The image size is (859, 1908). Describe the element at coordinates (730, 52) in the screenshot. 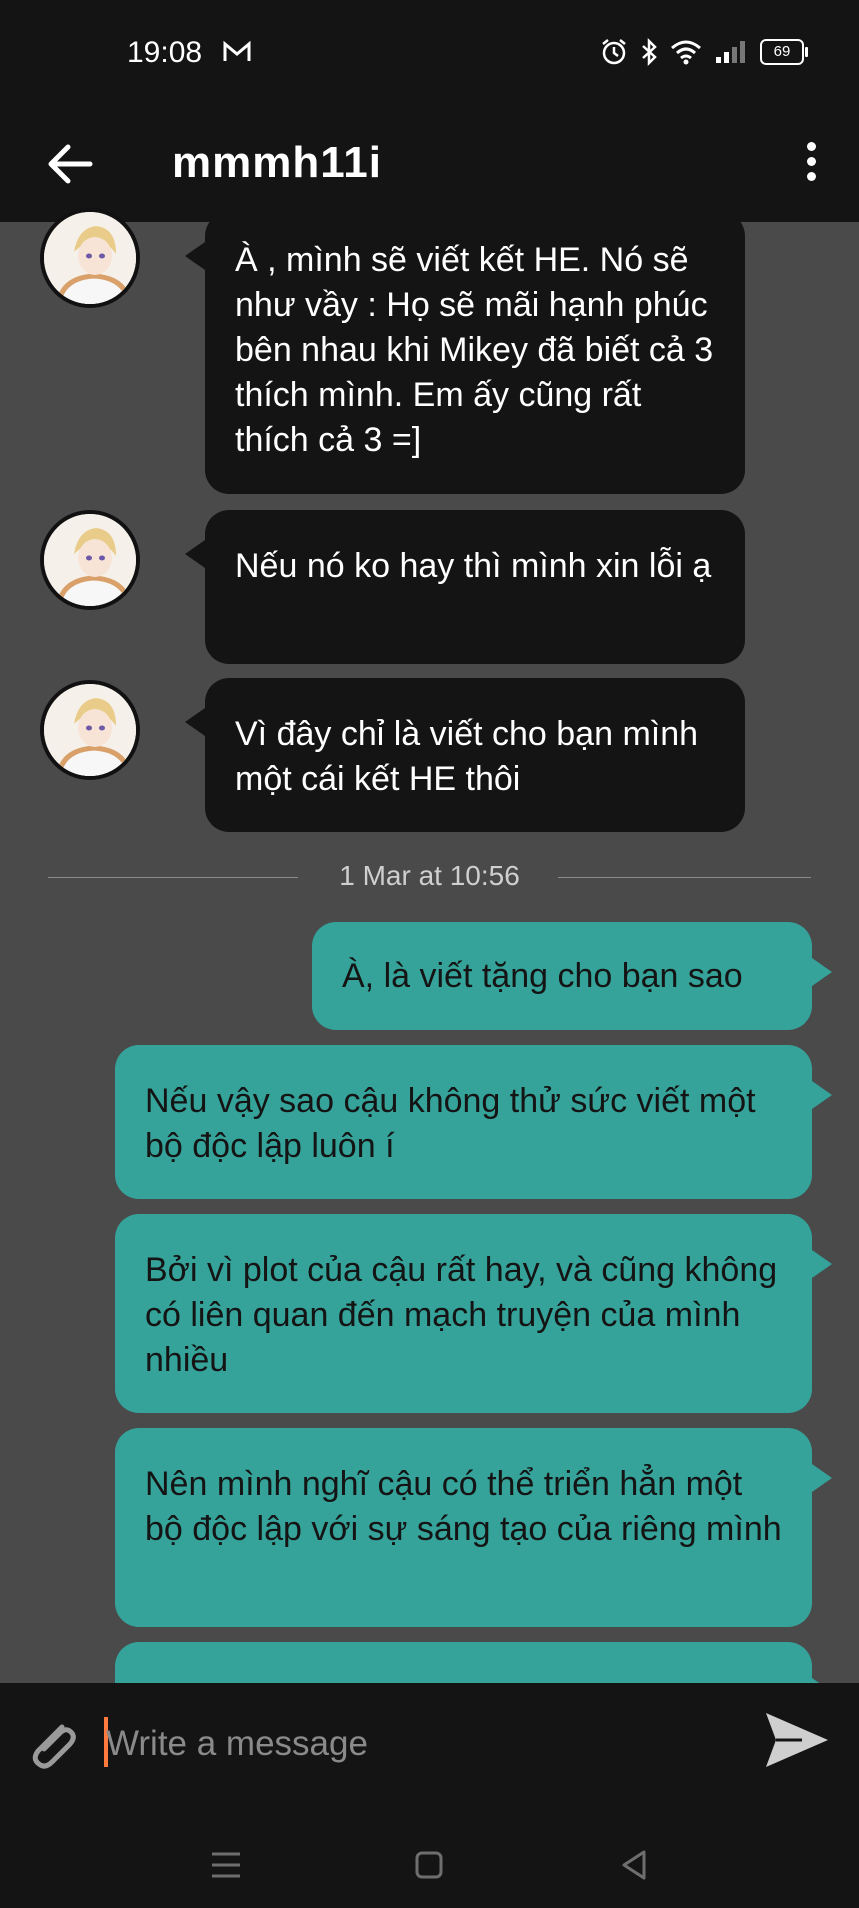

I see `signal-icon` at that location.